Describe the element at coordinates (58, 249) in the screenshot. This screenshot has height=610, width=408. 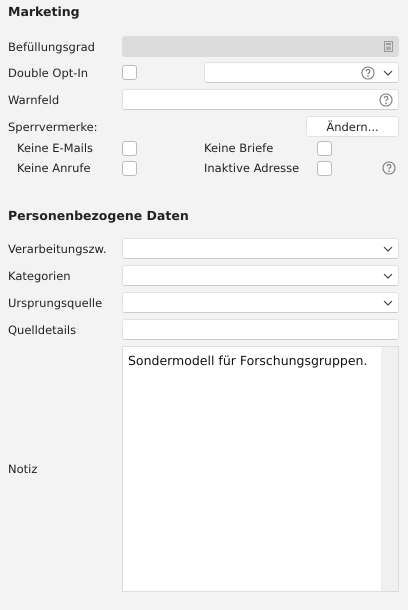
I see `field-label: Verarbeitungszw.` at that location.